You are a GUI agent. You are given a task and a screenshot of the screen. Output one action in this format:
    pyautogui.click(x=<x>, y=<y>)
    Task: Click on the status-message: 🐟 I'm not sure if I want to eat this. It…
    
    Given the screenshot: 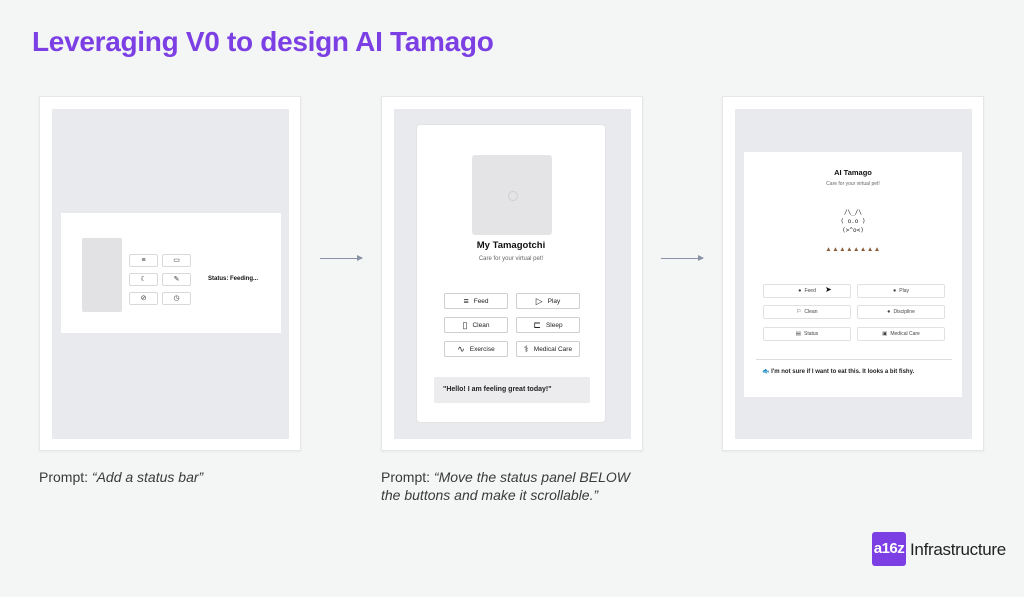 What is the action you would take?
    pyautogui.click(x=838, y=372)
    